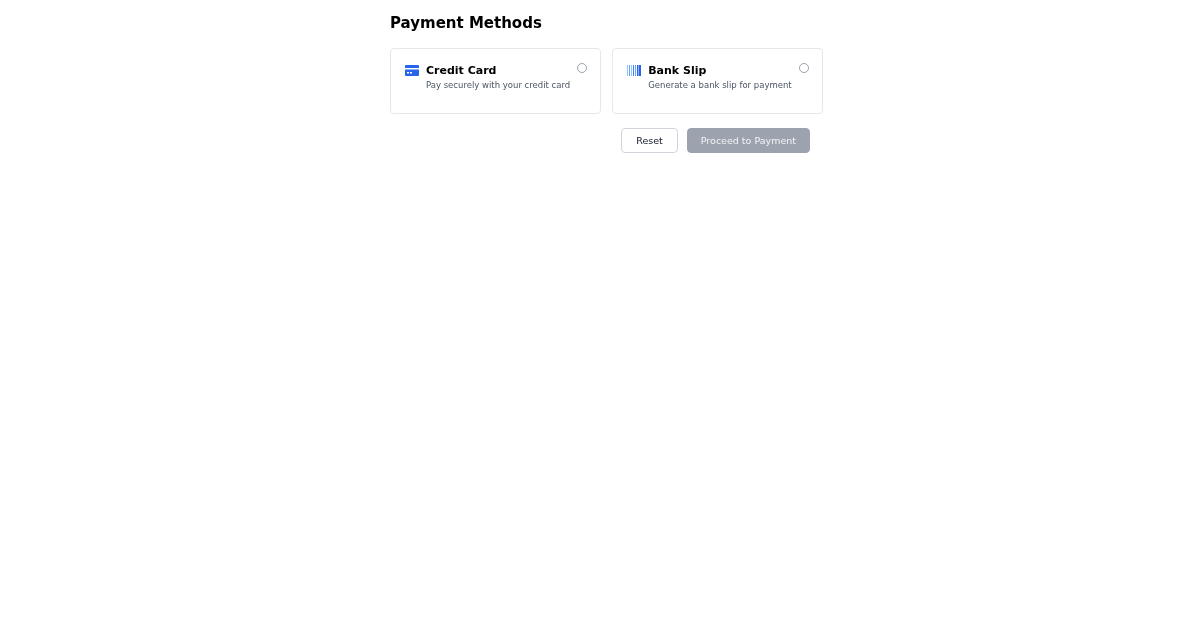  I want to click on barcode-icon, so click(634, 70).